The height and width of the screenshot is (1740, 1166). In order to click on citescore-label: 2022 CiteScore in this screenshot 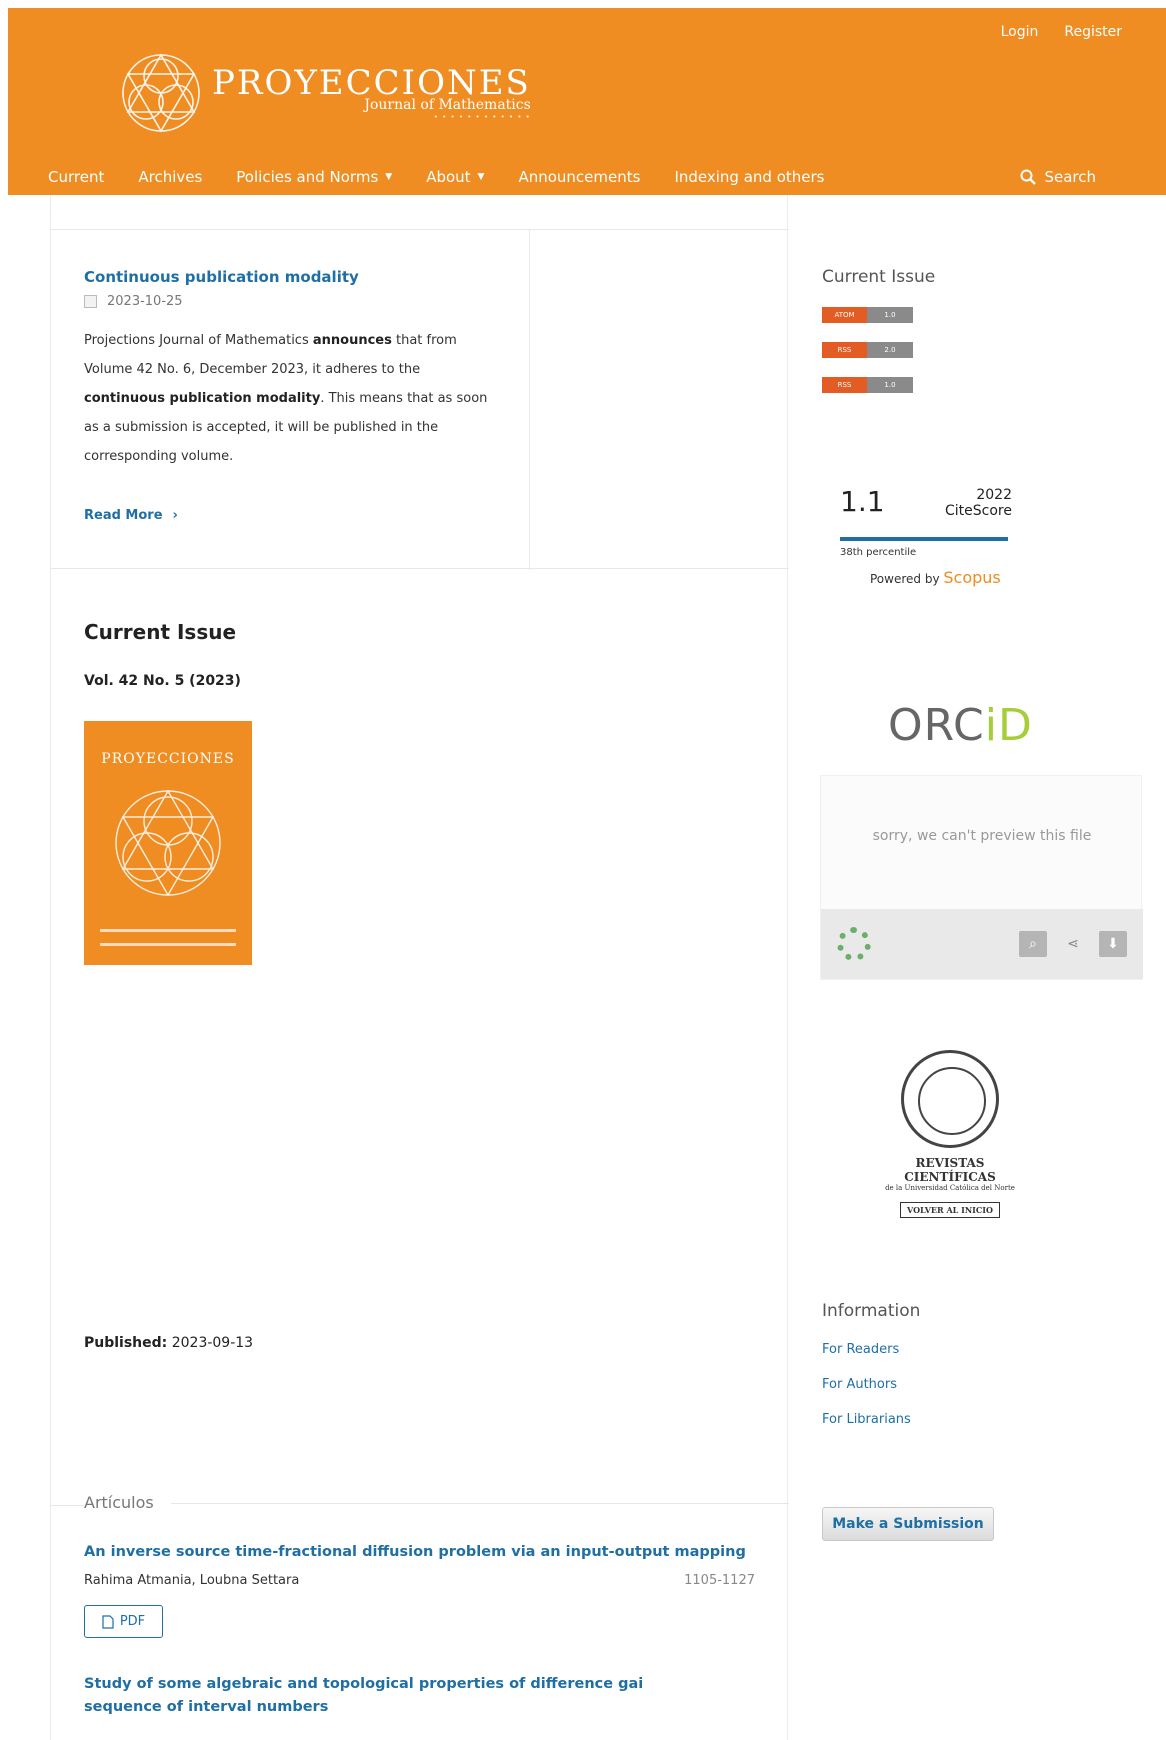, I will do `click(978, 503)`.